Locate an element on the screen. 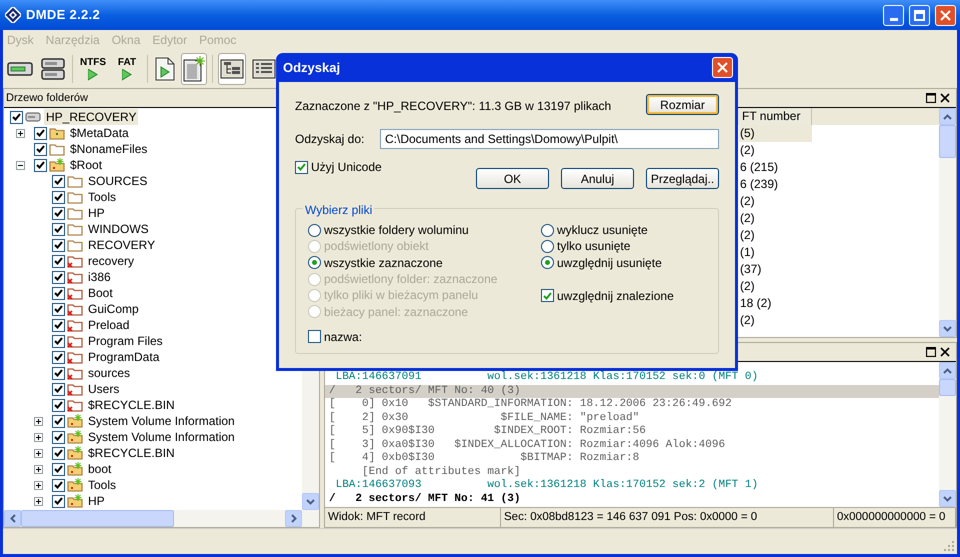 This screenshot has height=557, width=960. table-cell: 18 (2) is located at coordinates (775, 303).